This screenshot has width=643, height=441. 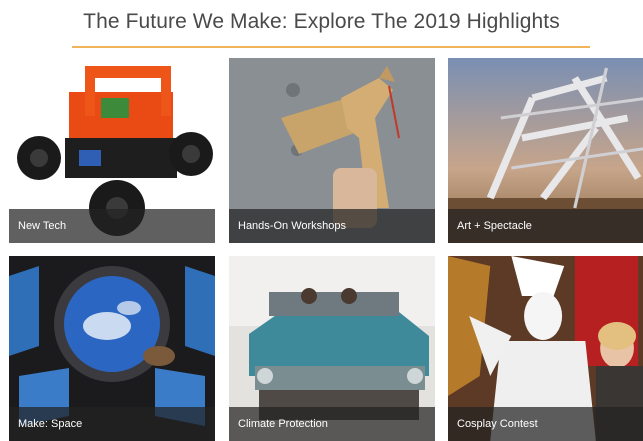 I want to click on tile-caption: Cosplay Contest, so click(x=545, y=424).